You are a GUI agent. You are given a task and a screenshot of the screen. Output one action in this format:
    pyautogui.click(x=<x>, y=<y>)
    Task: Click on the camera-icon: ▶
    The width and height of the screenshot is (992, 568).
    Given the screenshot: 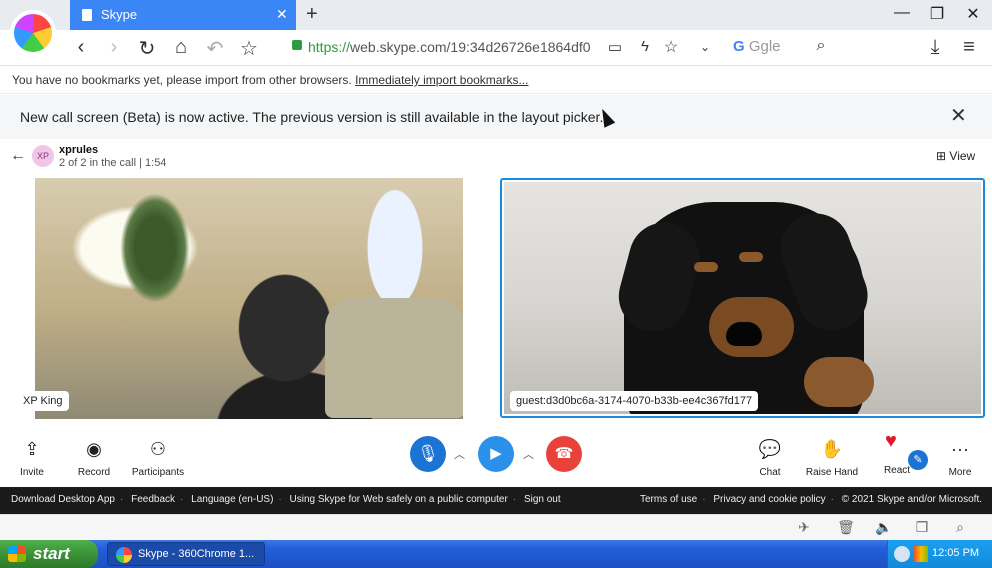 What is the action you would take?
    pyautogui.click(x=496, y=453)
    